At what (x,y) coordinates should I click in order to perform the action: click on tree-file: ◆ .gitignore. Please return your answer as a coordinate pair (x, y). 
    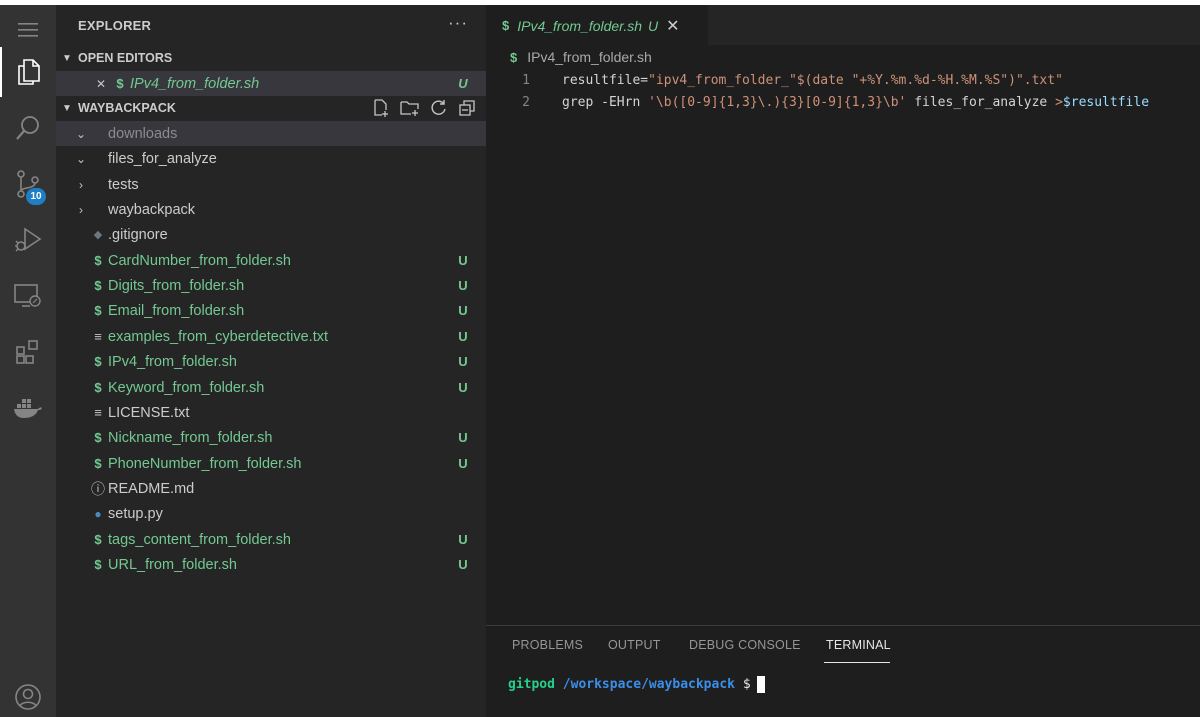
    Looking at the image, I should click on (271, 234).